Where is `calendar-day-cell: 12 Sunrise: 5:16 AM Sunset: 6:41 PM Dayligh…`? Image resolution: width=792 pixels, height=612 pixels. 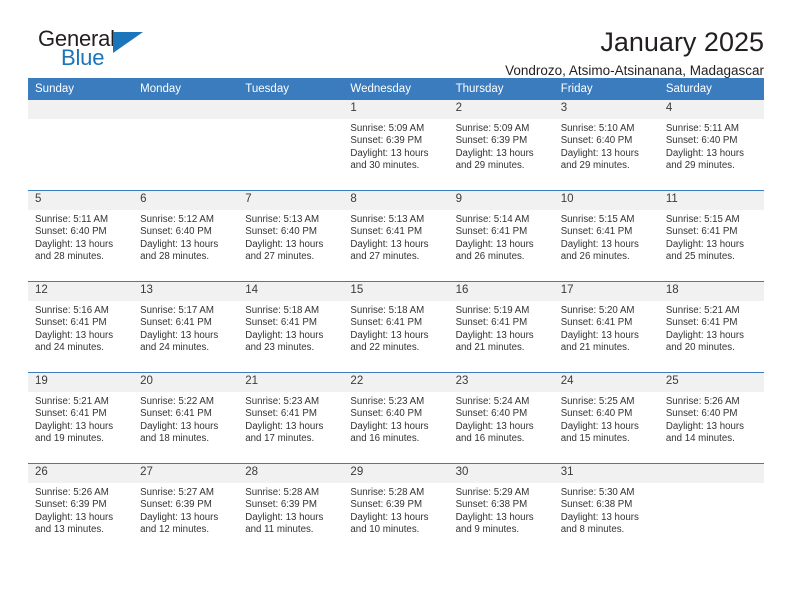 calendar-day-cell: 12 Sunrise: 5:16 AM Sunset: 6:41 PM Dayligh… is located at coordinates (81, 327).